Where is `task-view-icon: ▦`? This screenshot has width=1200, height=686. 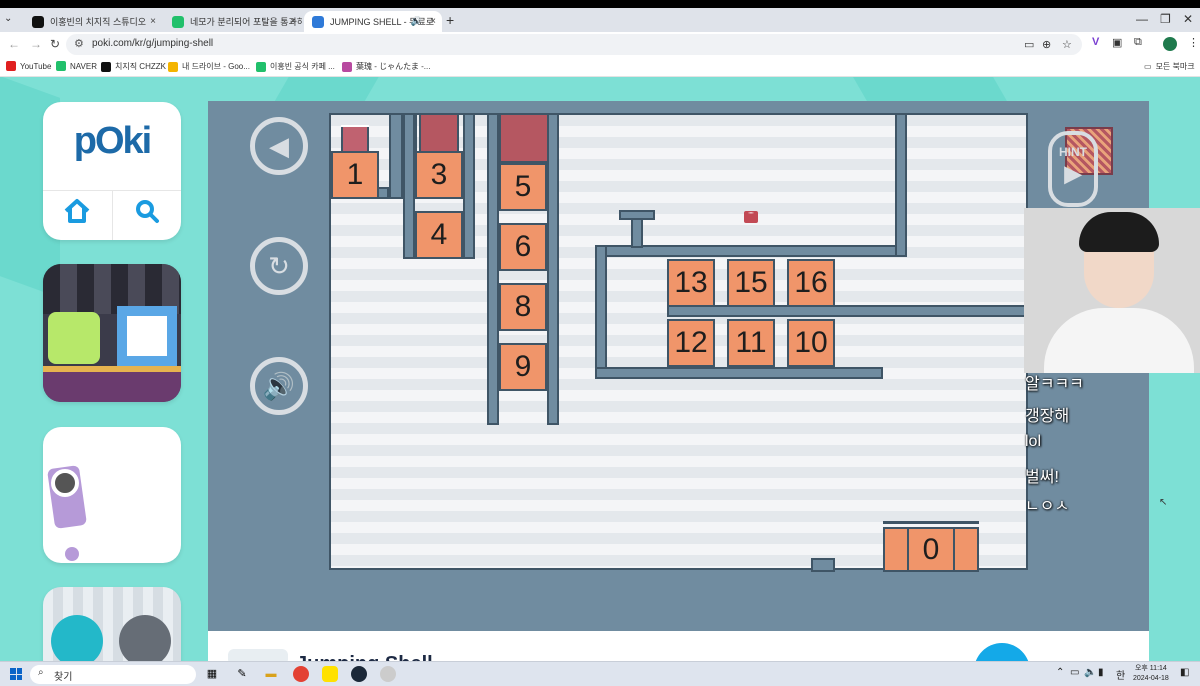
task-view-icon: ▦ is located at coordinates (212, 674).